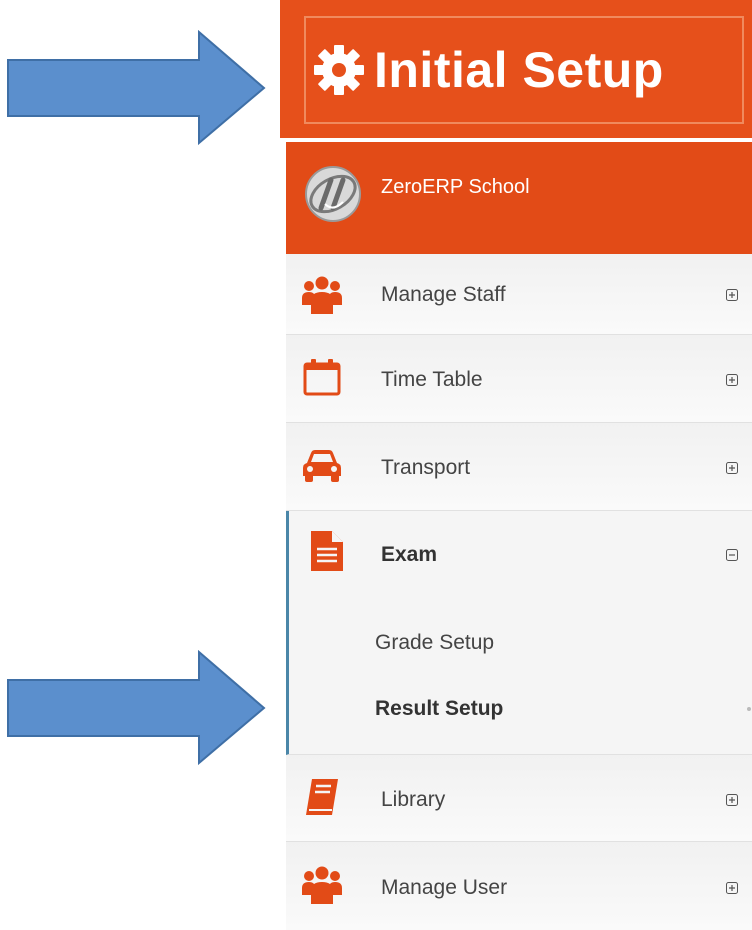 The height and width of the screenshot is (930, 752). I want to click on gear-icon, so click(339, 70).